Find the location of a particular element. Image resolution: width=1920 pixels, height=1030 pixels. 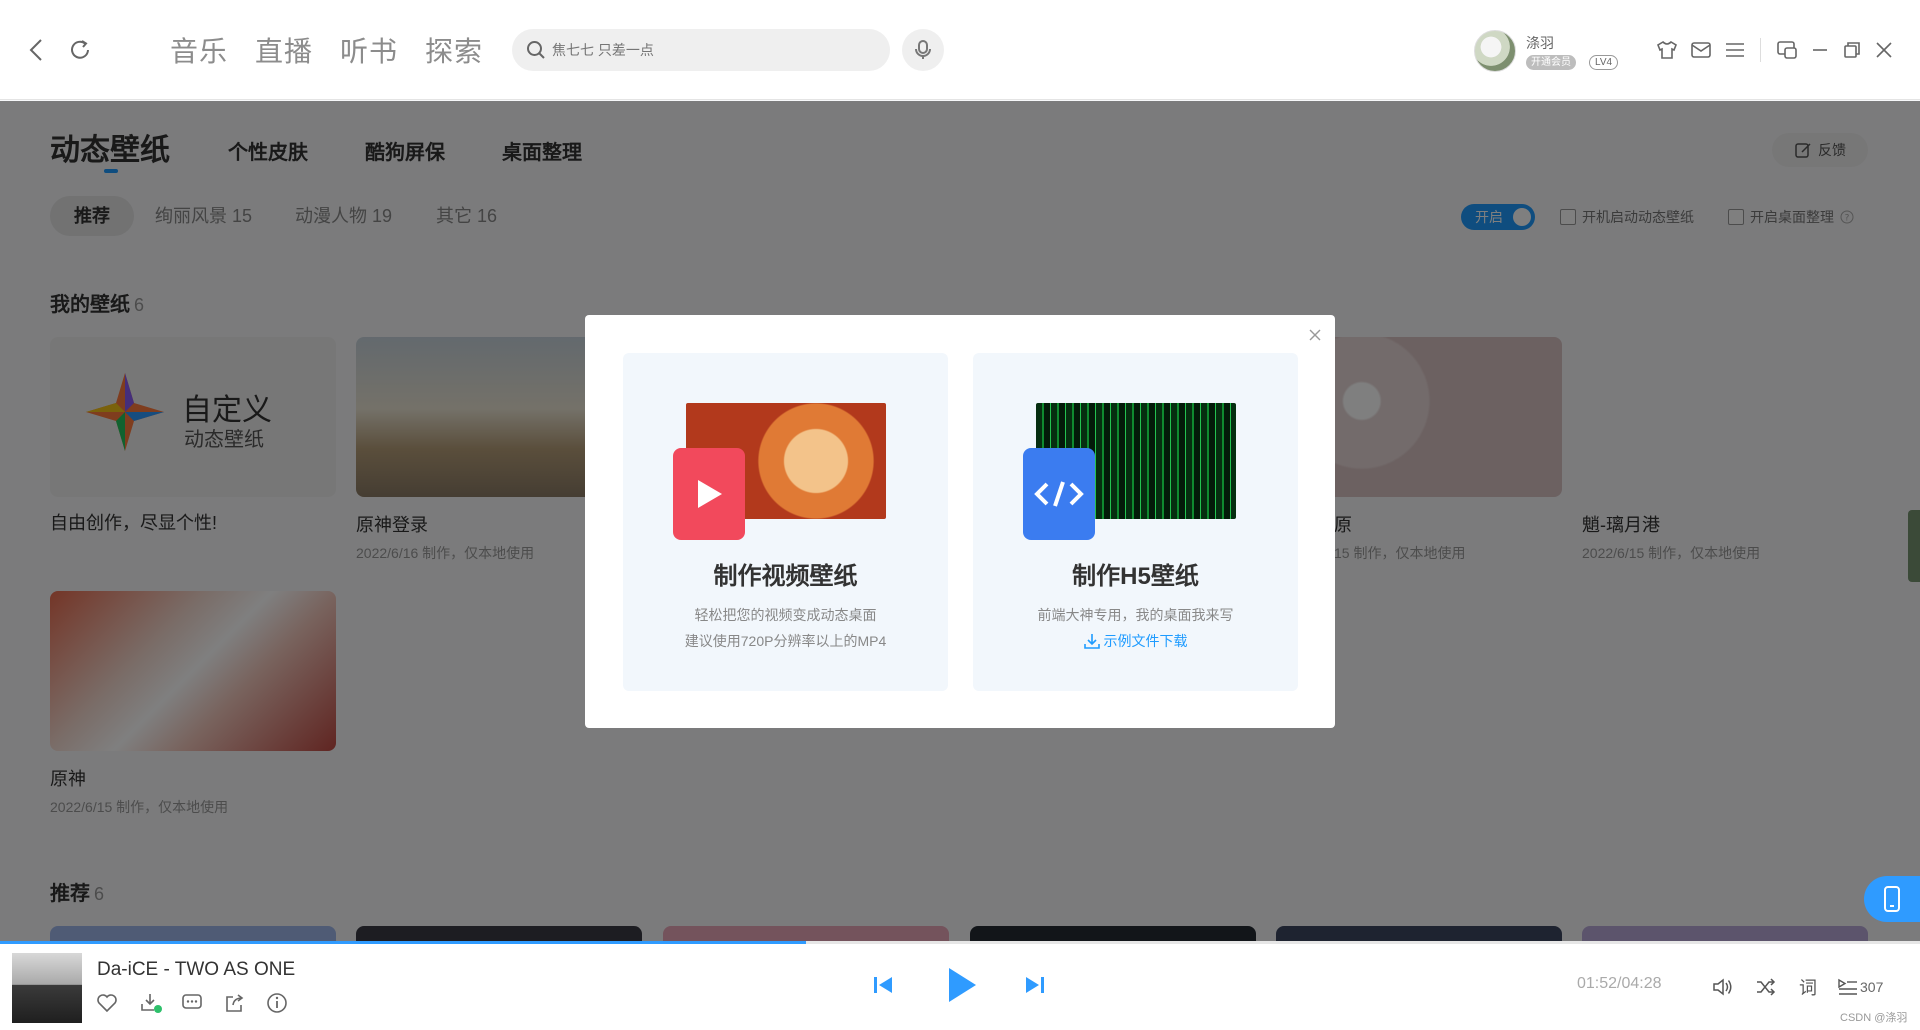

dialog-close-icon is located at coordinates (1315, 335).